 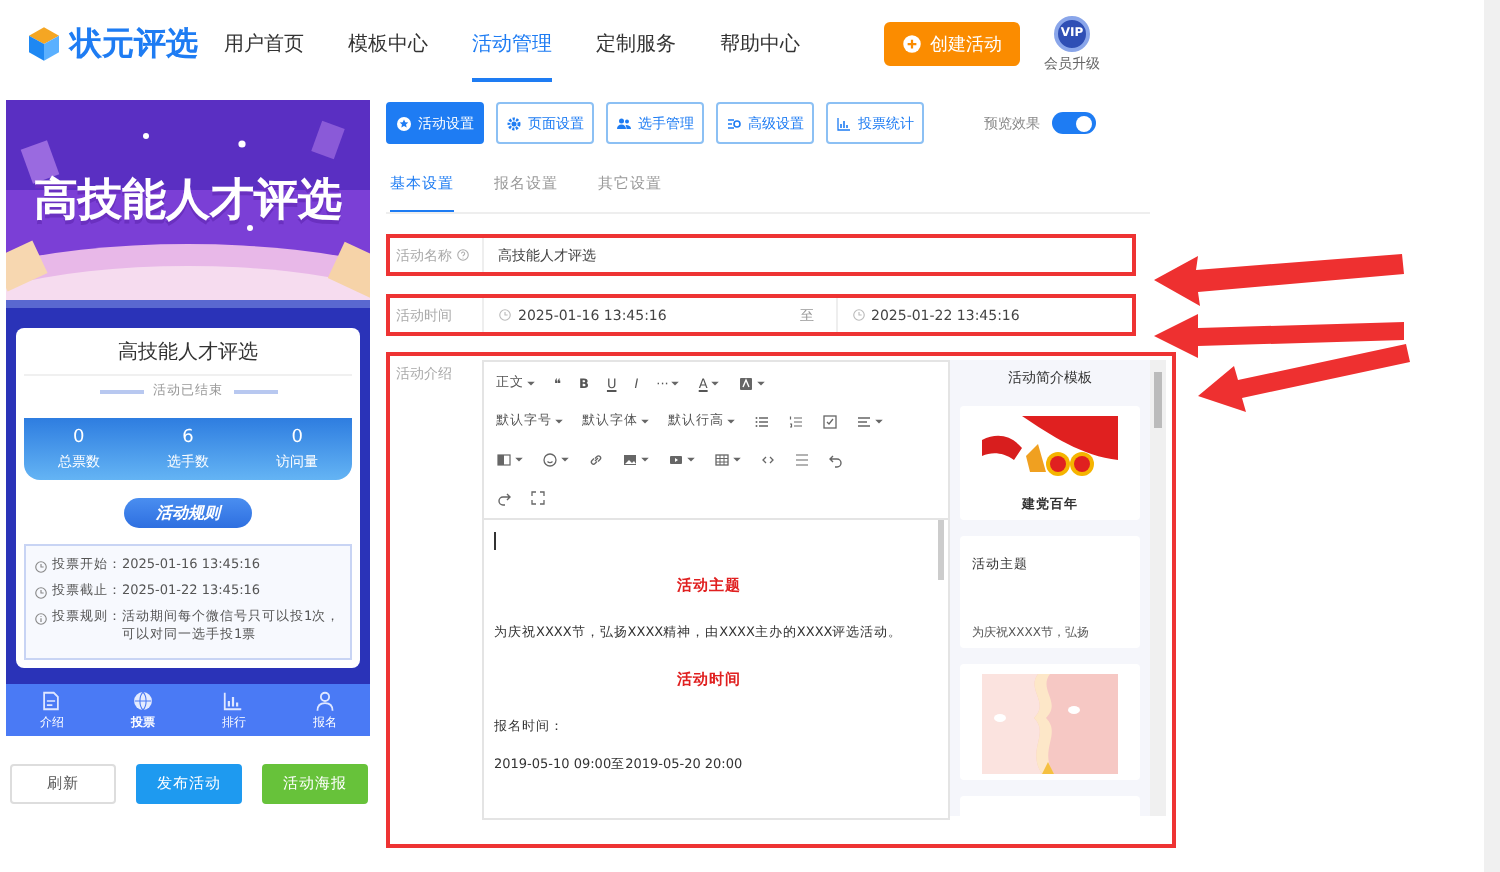 What do you see at coordinates (388, 44) in the screenshot?
I see `nav-link: 模板中心` at bounding box center [388, 44].